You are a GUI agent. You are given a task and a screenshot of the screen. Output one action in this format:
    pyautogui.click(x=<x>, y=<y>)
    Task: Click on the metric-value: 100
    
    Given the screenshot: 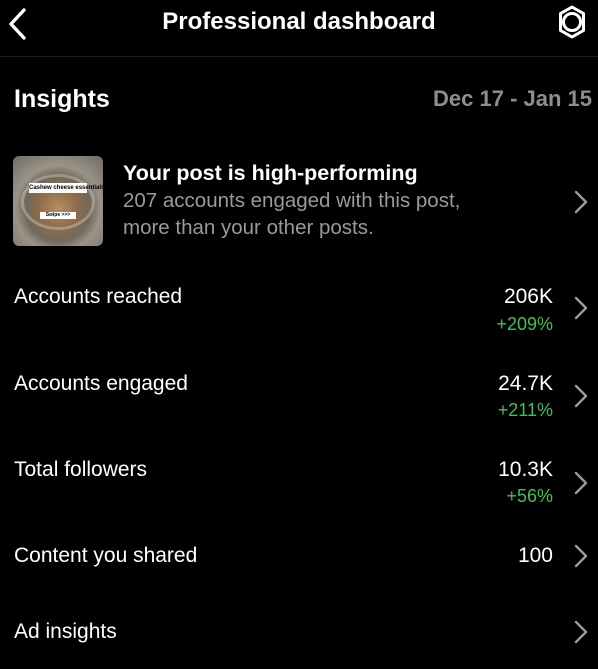 What is the action you would take?
    pyautogui.click(x=535, y=555)
    